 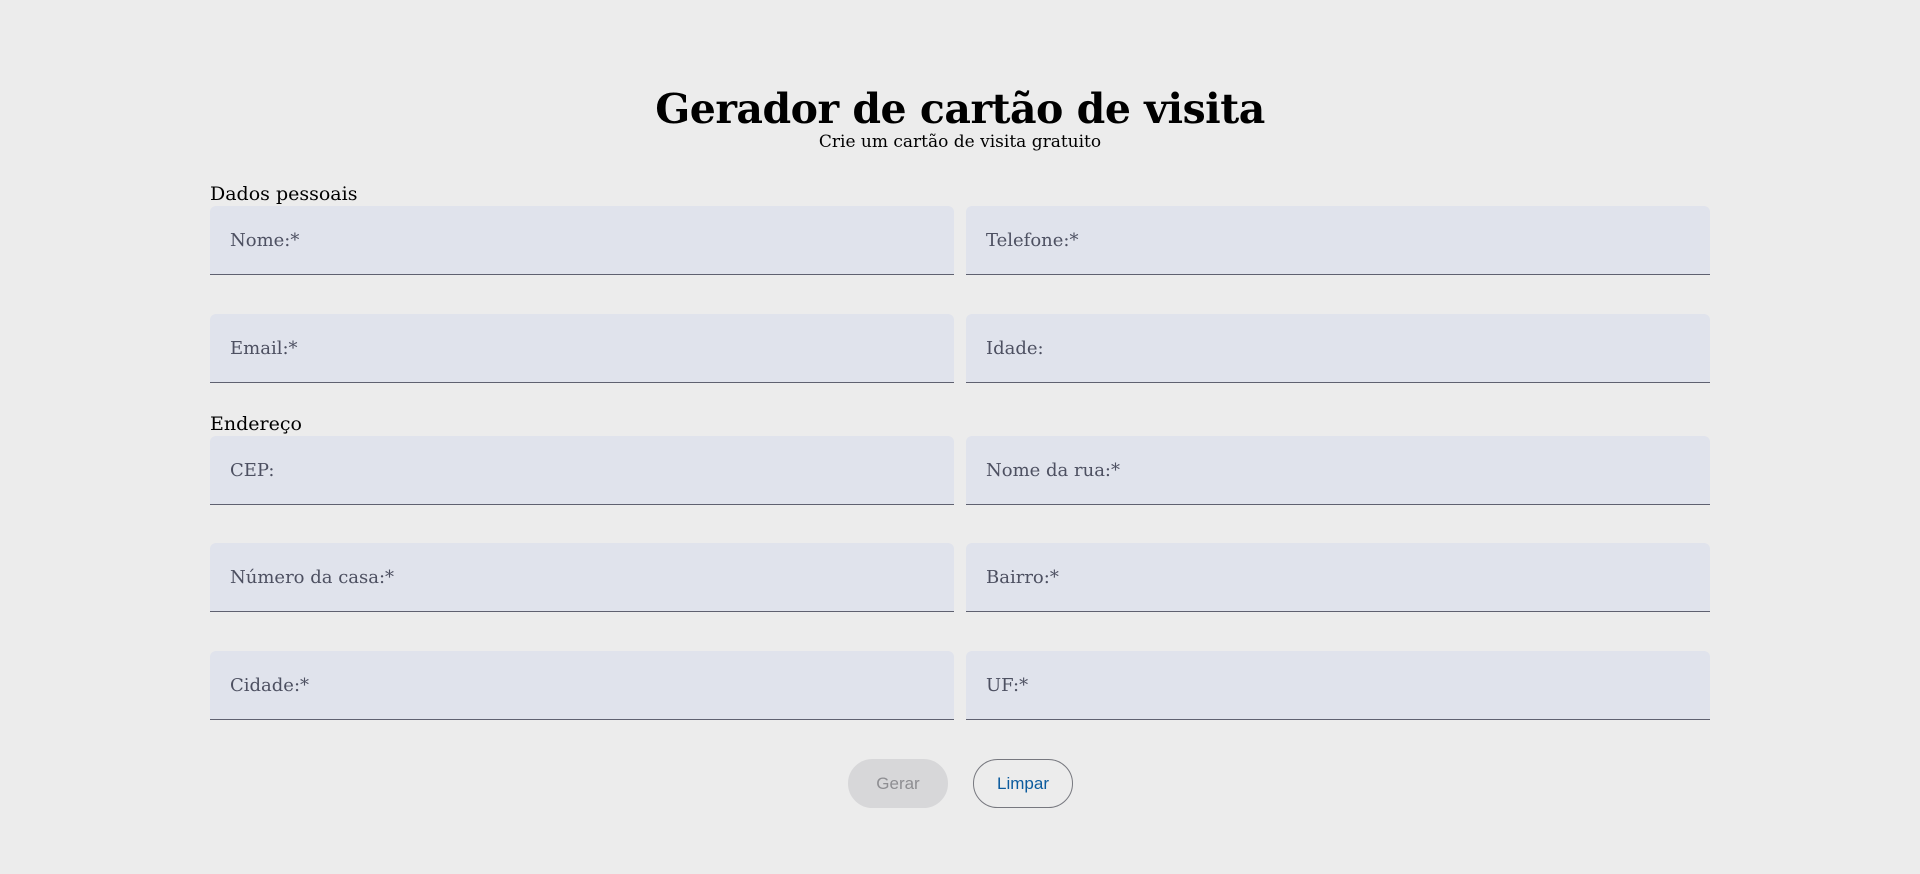 I want to click on neighborhood-field: Bairro:*, so click(x=1338, y=577).